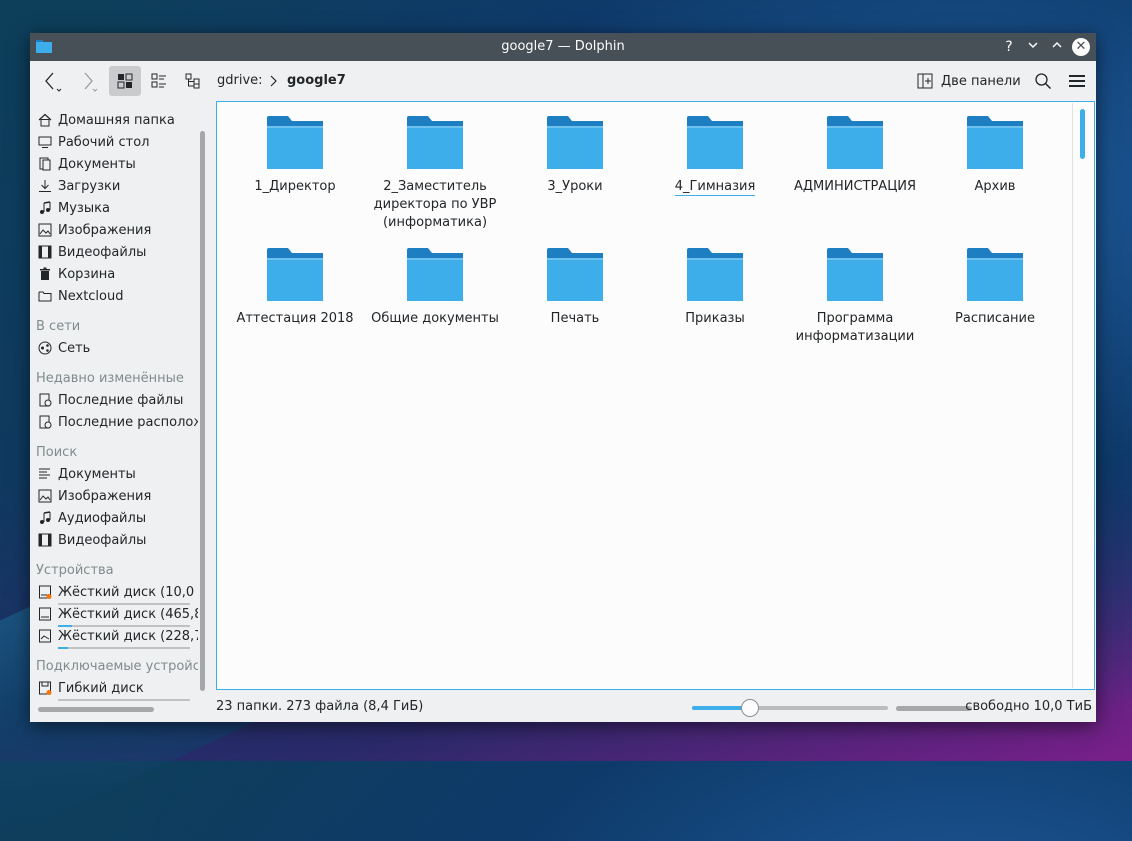 This screenshot has width=1132, height=841. Describe the element at coordinates (110, 378) in the screenshot. I see `sidebar-heading-recent: Недавно изменённые` at that location.